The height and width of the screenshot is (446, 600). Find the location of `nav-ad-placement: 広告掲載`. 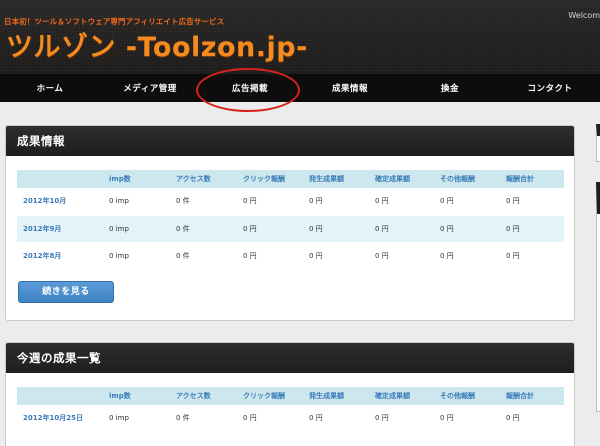

nav-ad-placement: 広告掲載 is located at coordinates (250, 88).